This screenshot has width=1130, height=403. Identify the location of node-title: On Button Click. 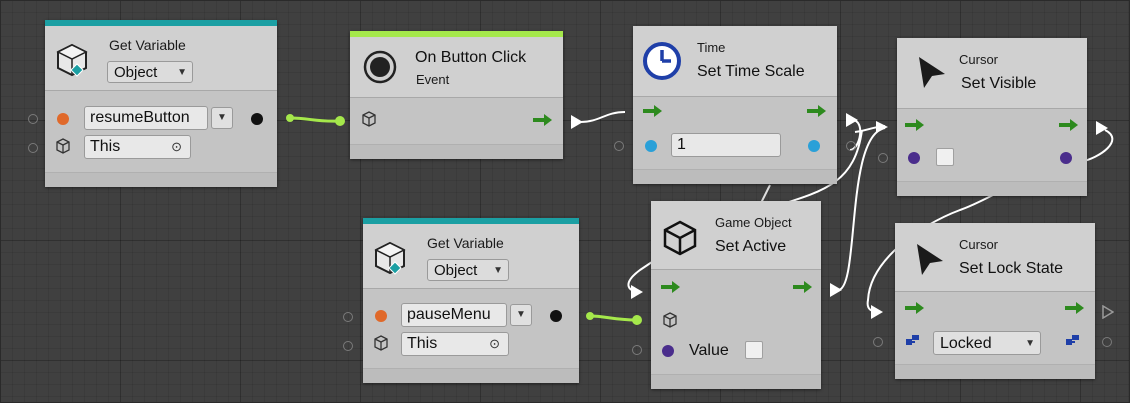
(471, 57).